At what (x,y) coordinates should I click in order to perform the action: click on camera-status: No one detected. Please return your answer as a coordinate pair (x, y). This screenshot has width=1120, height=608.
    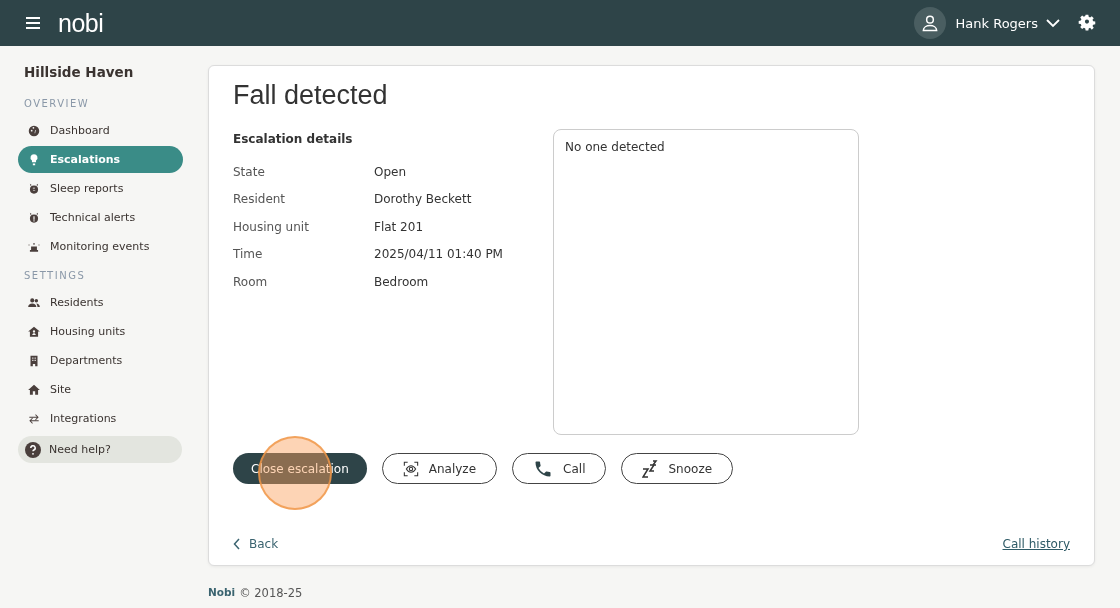
    Looking at the image, I should click on (615, 147).